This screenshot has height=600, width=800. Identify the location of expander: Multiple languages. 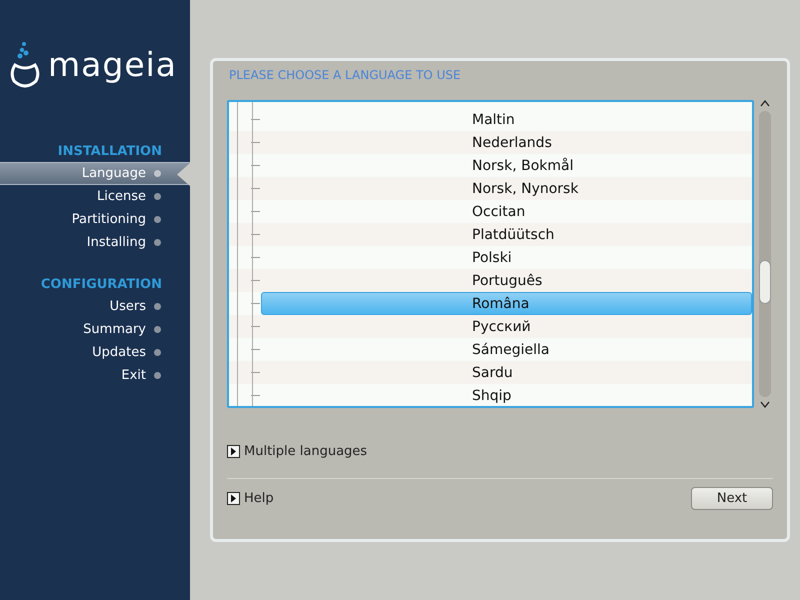
(507, 451).